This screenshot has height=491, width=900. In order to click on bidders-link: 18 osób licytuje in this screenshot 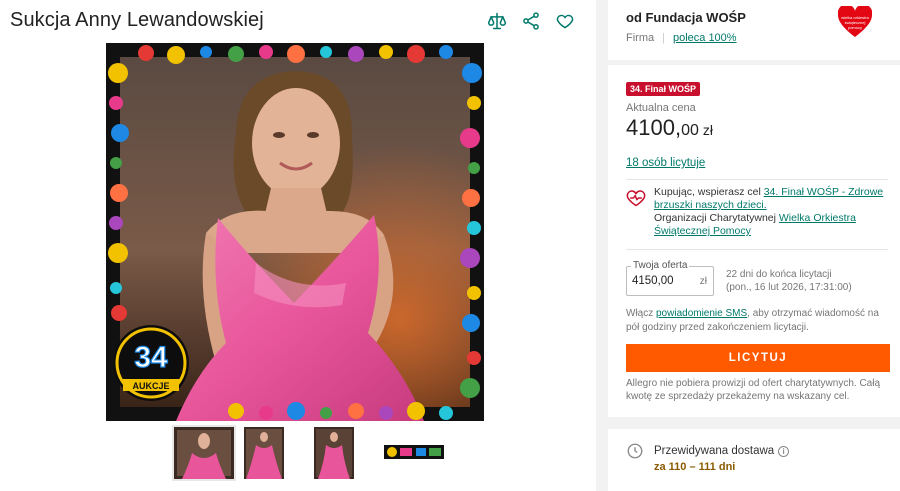, I will do `click(665, 163)`.